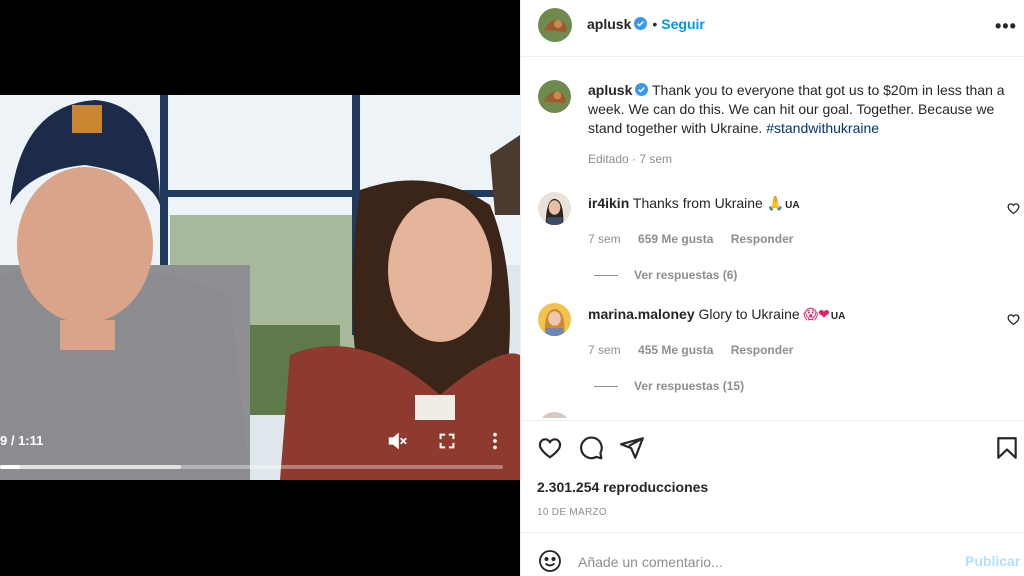  What do you see at coordinates (10, 467) in the screenshot?
I see `video-progress-played` at bounding box center [10, 467].